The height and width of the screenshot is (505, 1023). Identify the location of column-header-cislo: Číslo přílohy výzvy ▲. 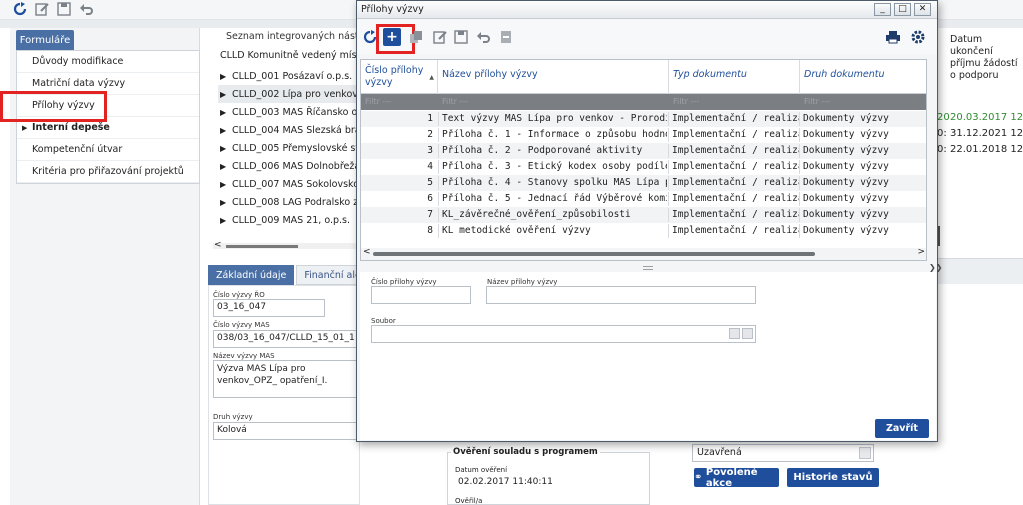
(399, 77).